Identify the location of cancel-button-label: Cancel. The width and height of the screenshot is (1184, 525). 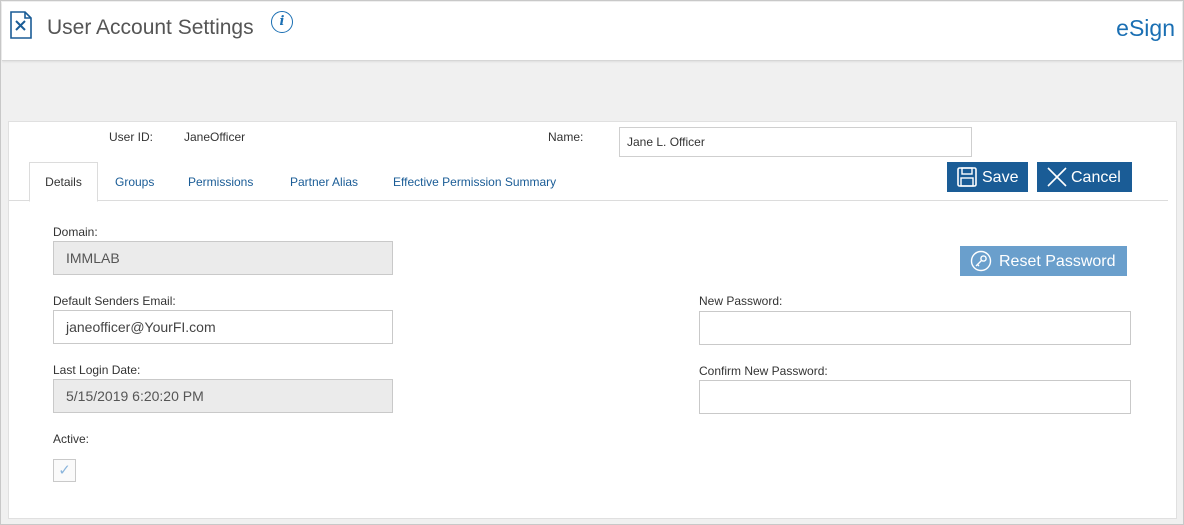
(1096, 177).